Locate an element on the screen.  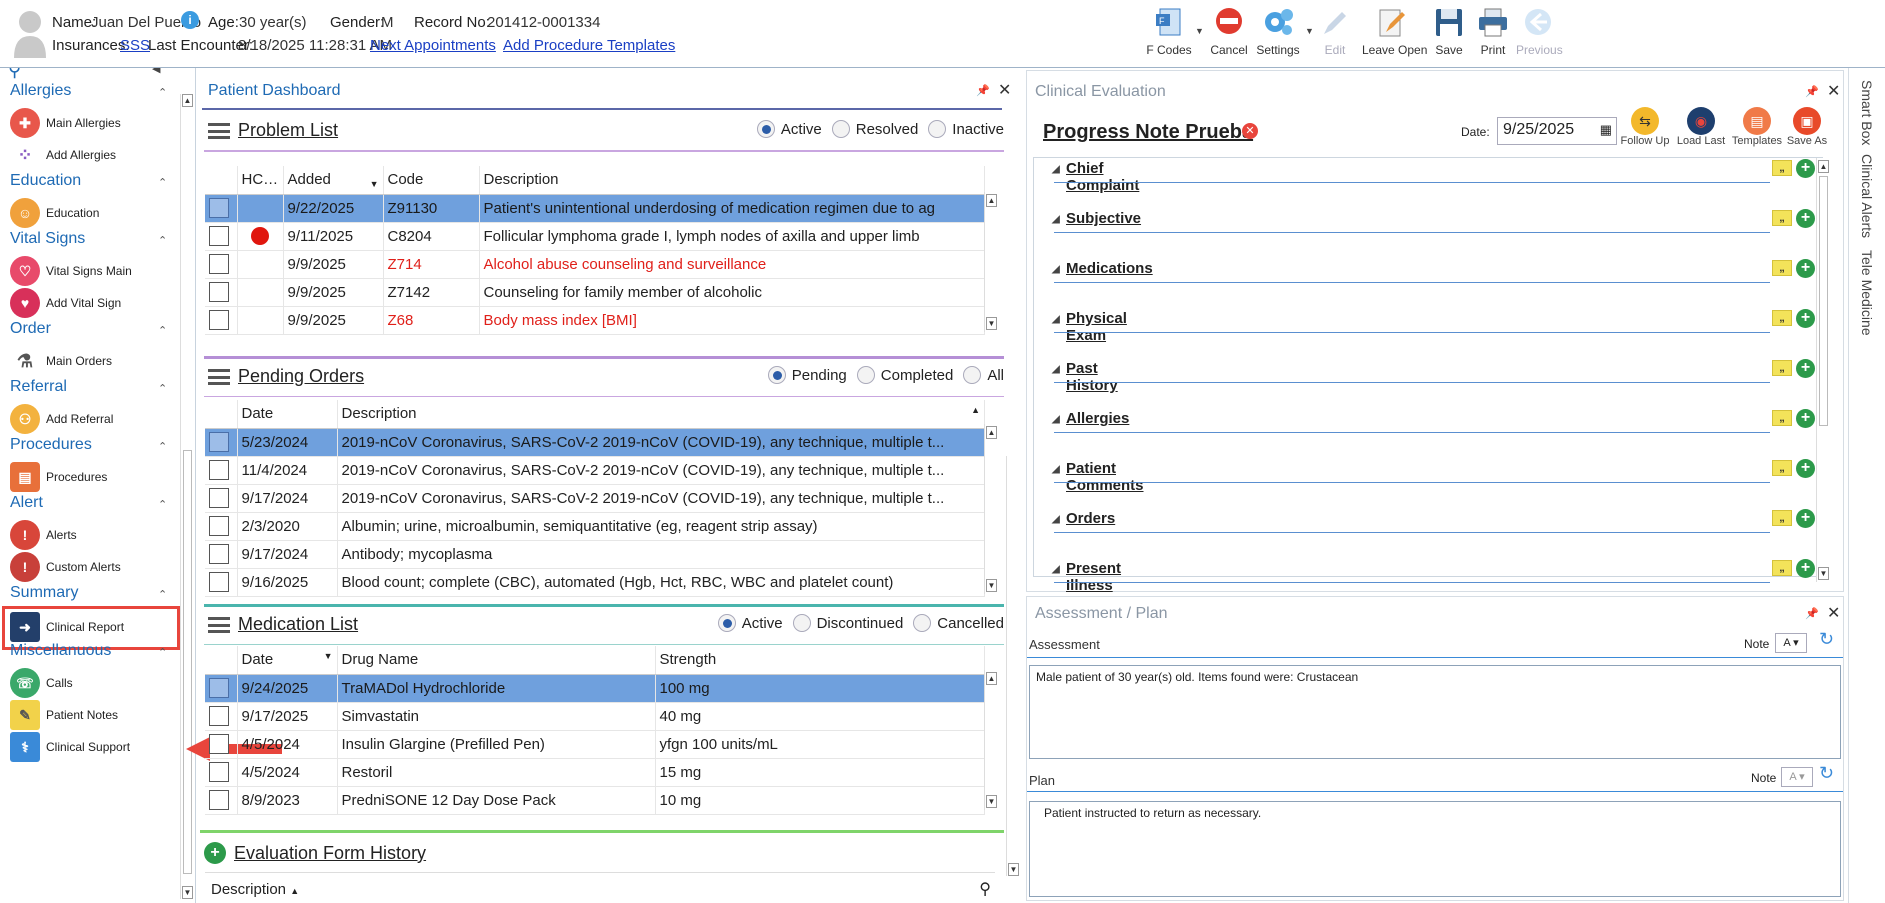
col-header: Description is located at coordinates (732, 180).